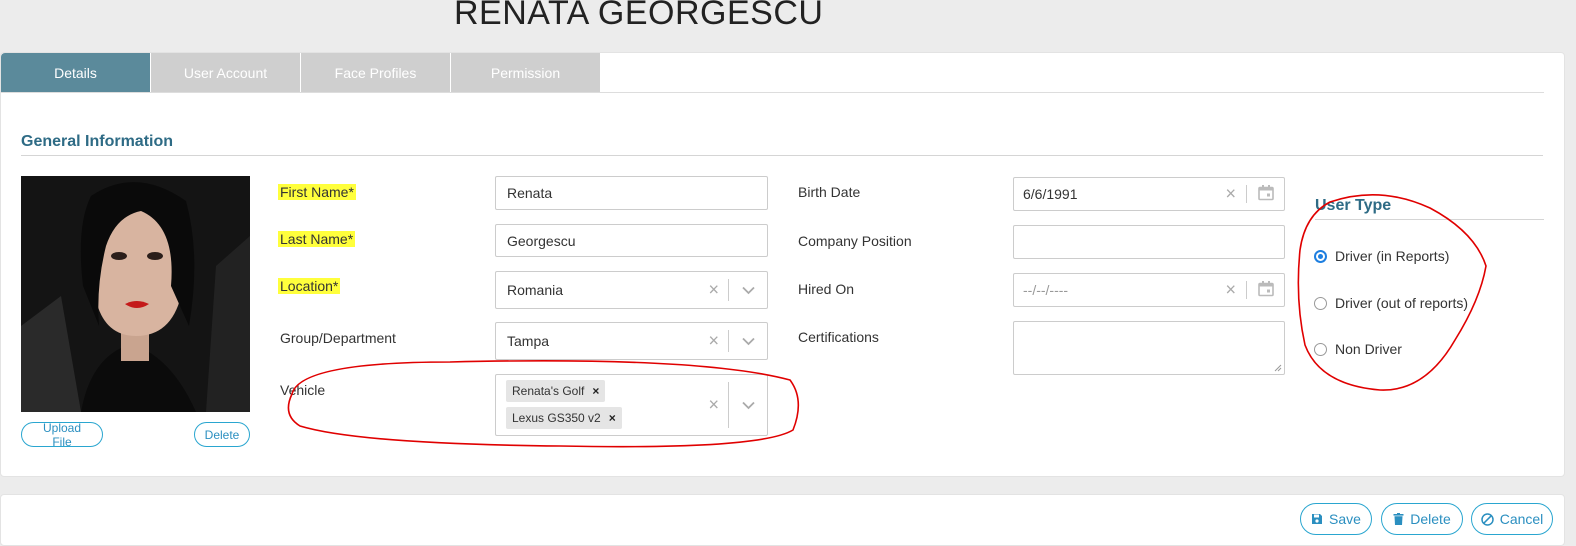 This screenshot has width=1576, height=546. What do you see at coordinates (303, 390) in the screenshot?
I see `vehicle-label: Vehicle` at bounding box center [303, 390].